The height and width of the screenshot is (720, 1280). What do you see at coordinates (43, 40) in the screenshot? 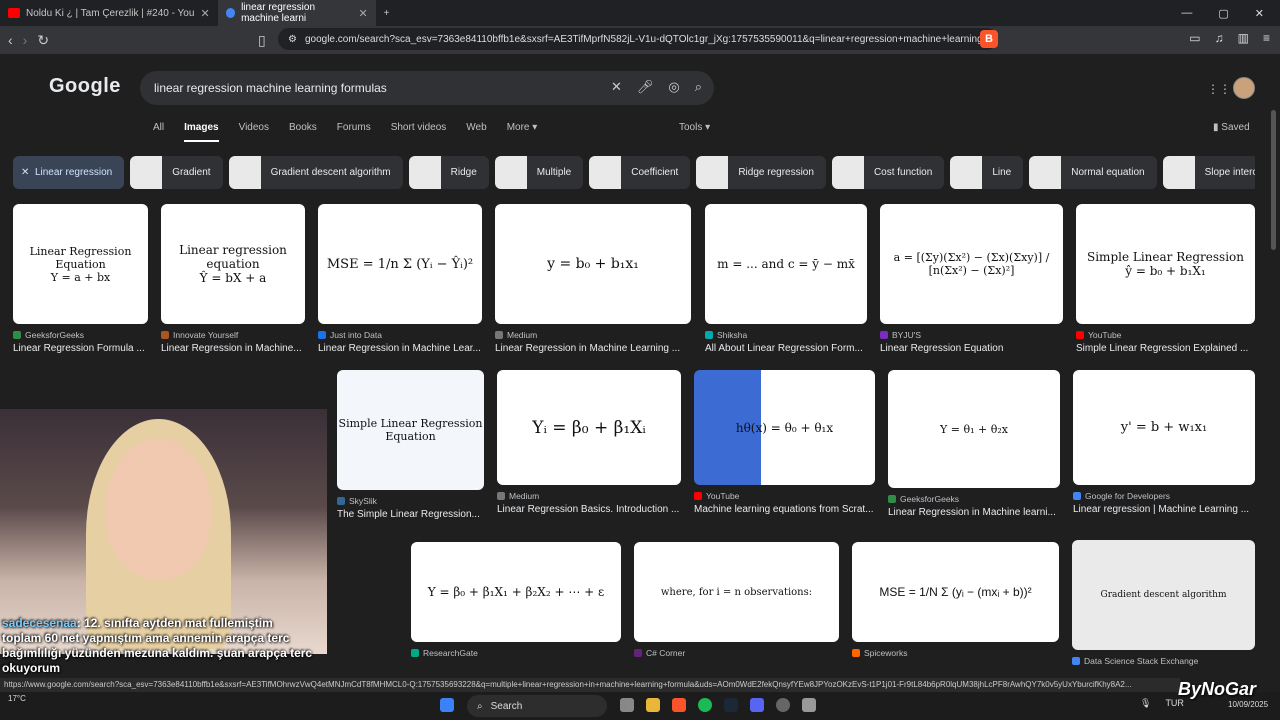
I see `reload-icon: ↻` at bounding box center [43, 40].